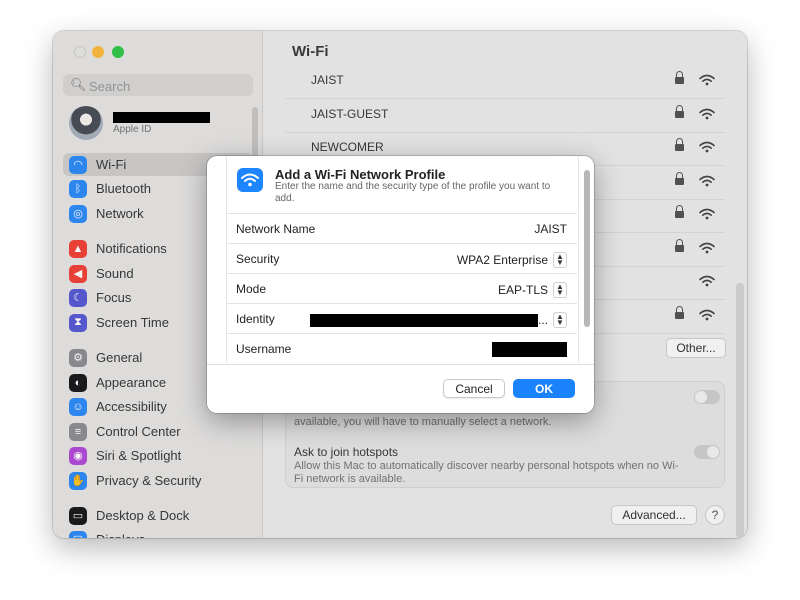 This screenshot has width=800, height=600. Describe the element at coordinates (251, 289) in the screenshot. I see `mode-label: Mode` at that location.